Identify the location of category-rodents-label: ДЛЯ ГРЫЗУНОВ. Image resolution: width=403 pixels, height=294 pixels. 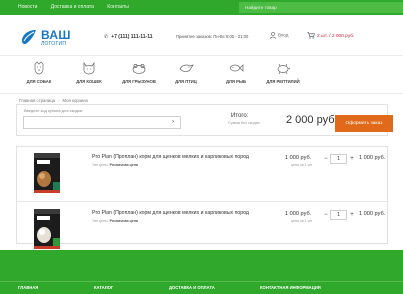
(139, 81).